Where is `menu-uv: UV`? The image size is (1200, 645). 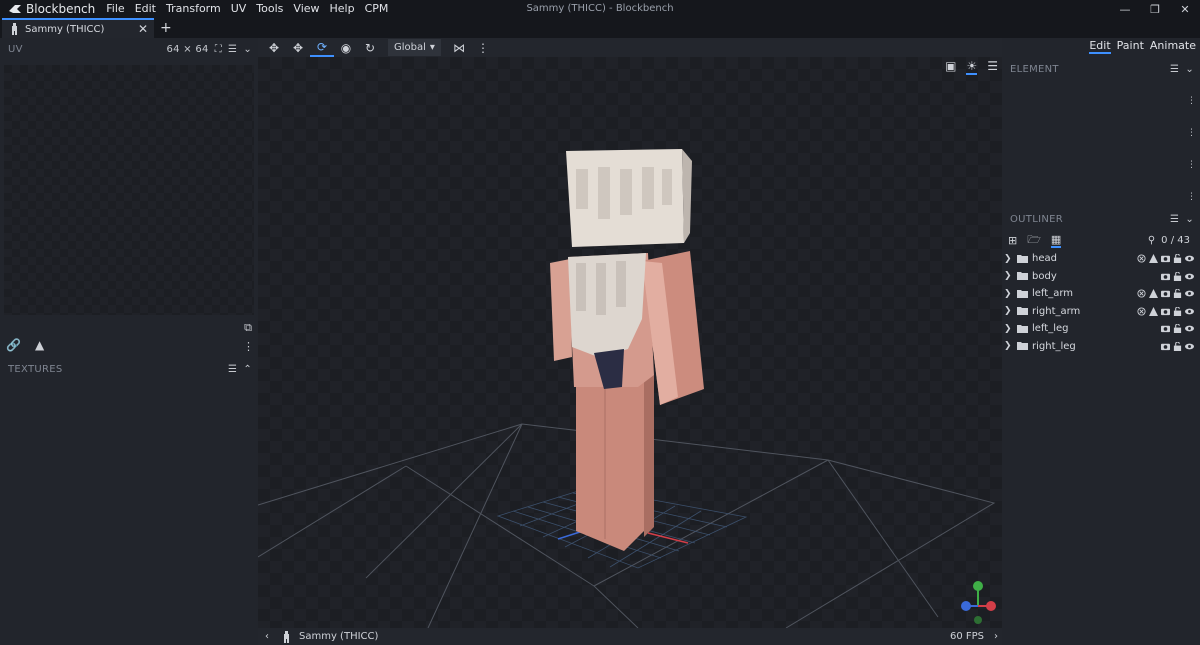
menu-uv: UV is located at coordinates (239, 9).